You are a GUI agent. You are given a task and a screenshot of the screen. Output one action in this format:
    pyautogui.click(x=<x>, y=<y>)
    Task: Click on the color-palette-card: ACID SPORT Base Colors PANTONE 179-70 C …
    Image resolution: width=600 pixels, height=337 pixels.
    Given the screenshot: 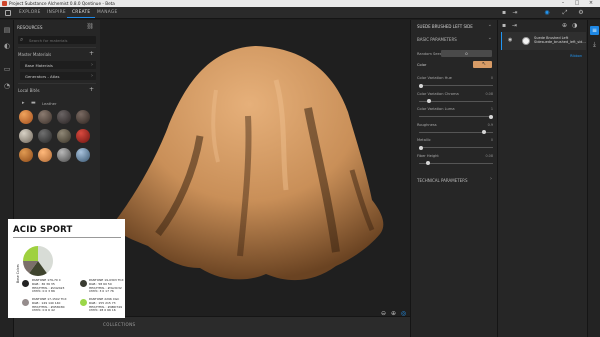 What is the action you would take?
    pyautogui.click(x=66, y=268)
    